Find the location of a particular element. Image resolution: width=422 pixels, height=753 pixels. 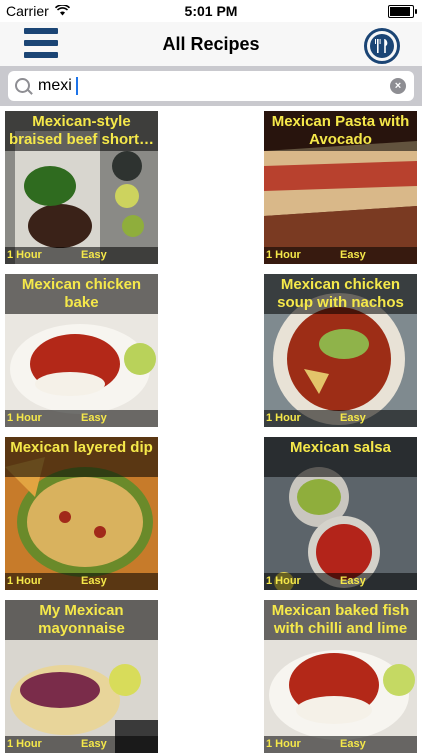

navigation-bar: All Recipes is located at coordinates (211, 44).